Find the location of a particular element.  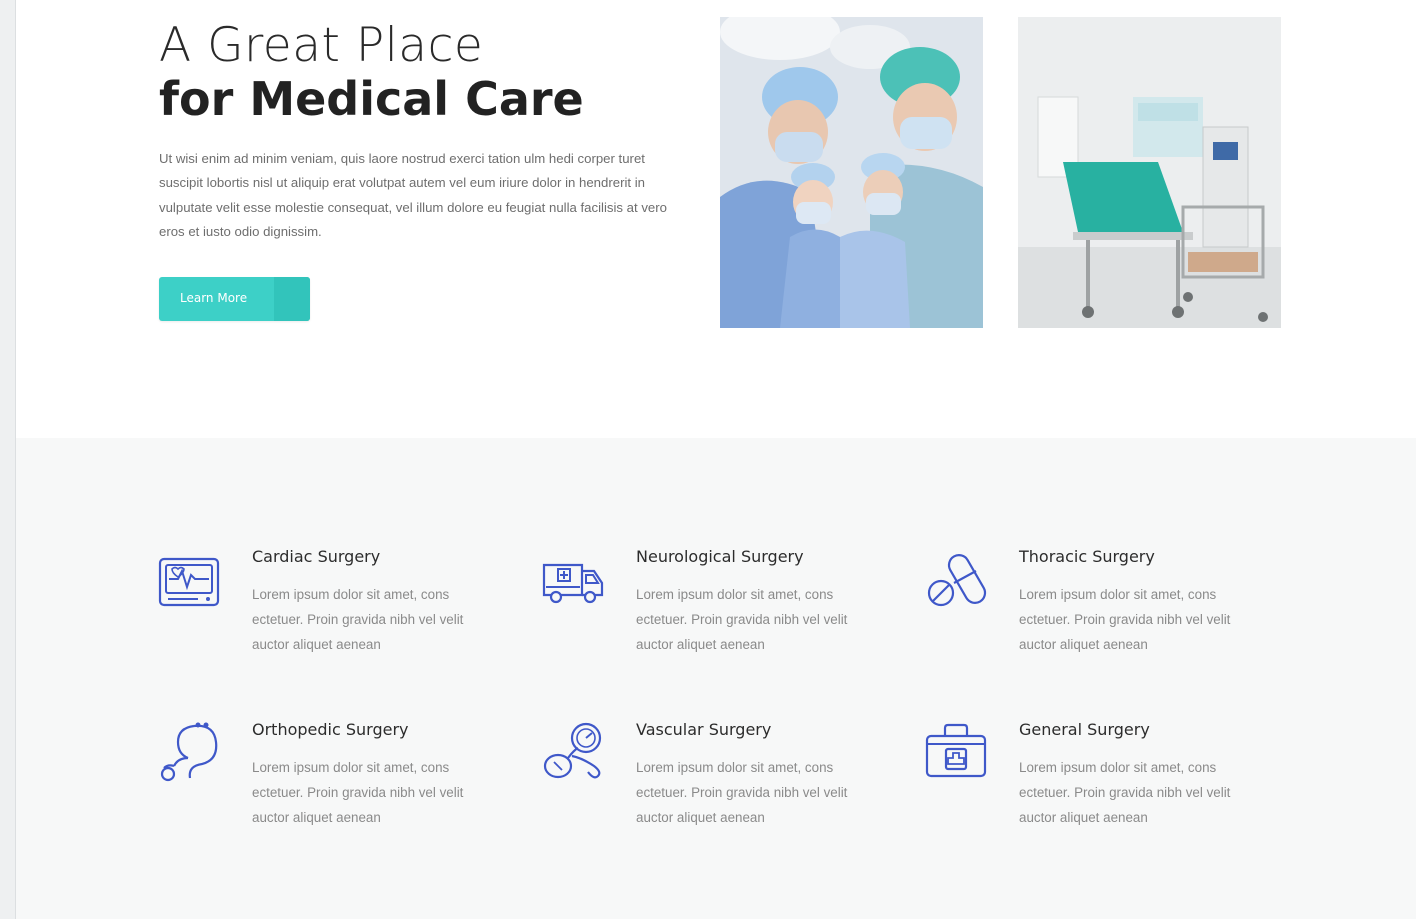

hero-title-line2: for Medical Care is located at coordinates (371, 99).